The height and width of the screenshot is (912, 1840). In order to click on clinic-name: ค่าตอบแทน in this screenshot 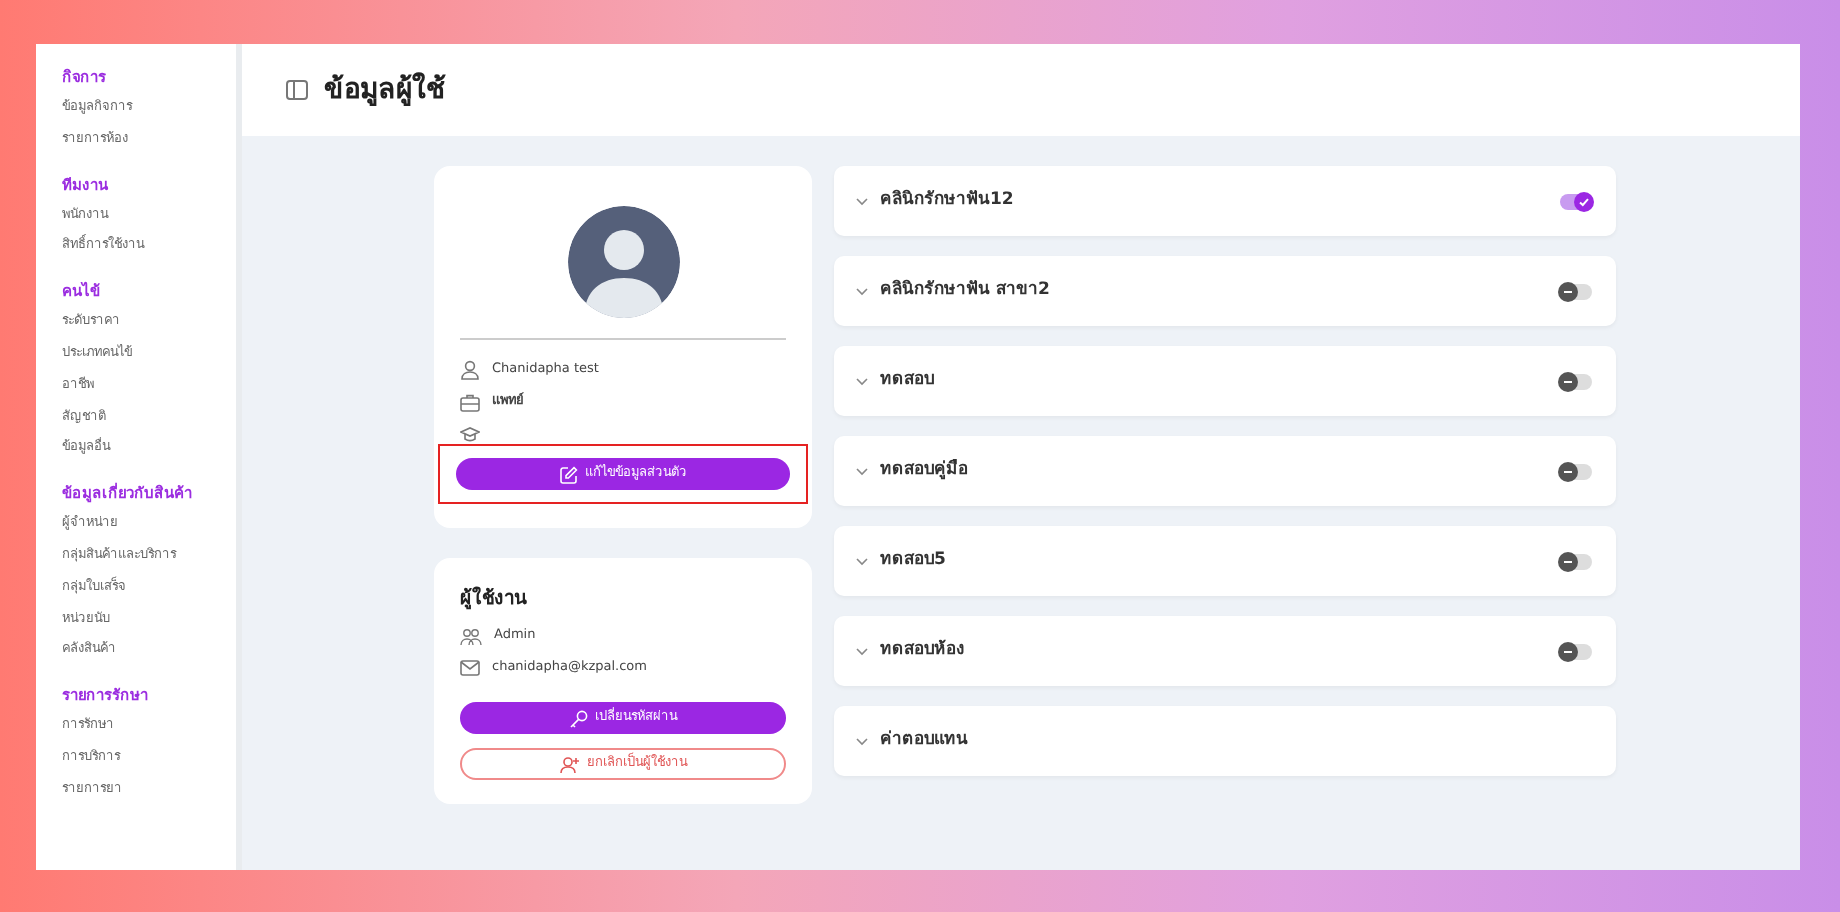, I will do `click(925, 741)`.